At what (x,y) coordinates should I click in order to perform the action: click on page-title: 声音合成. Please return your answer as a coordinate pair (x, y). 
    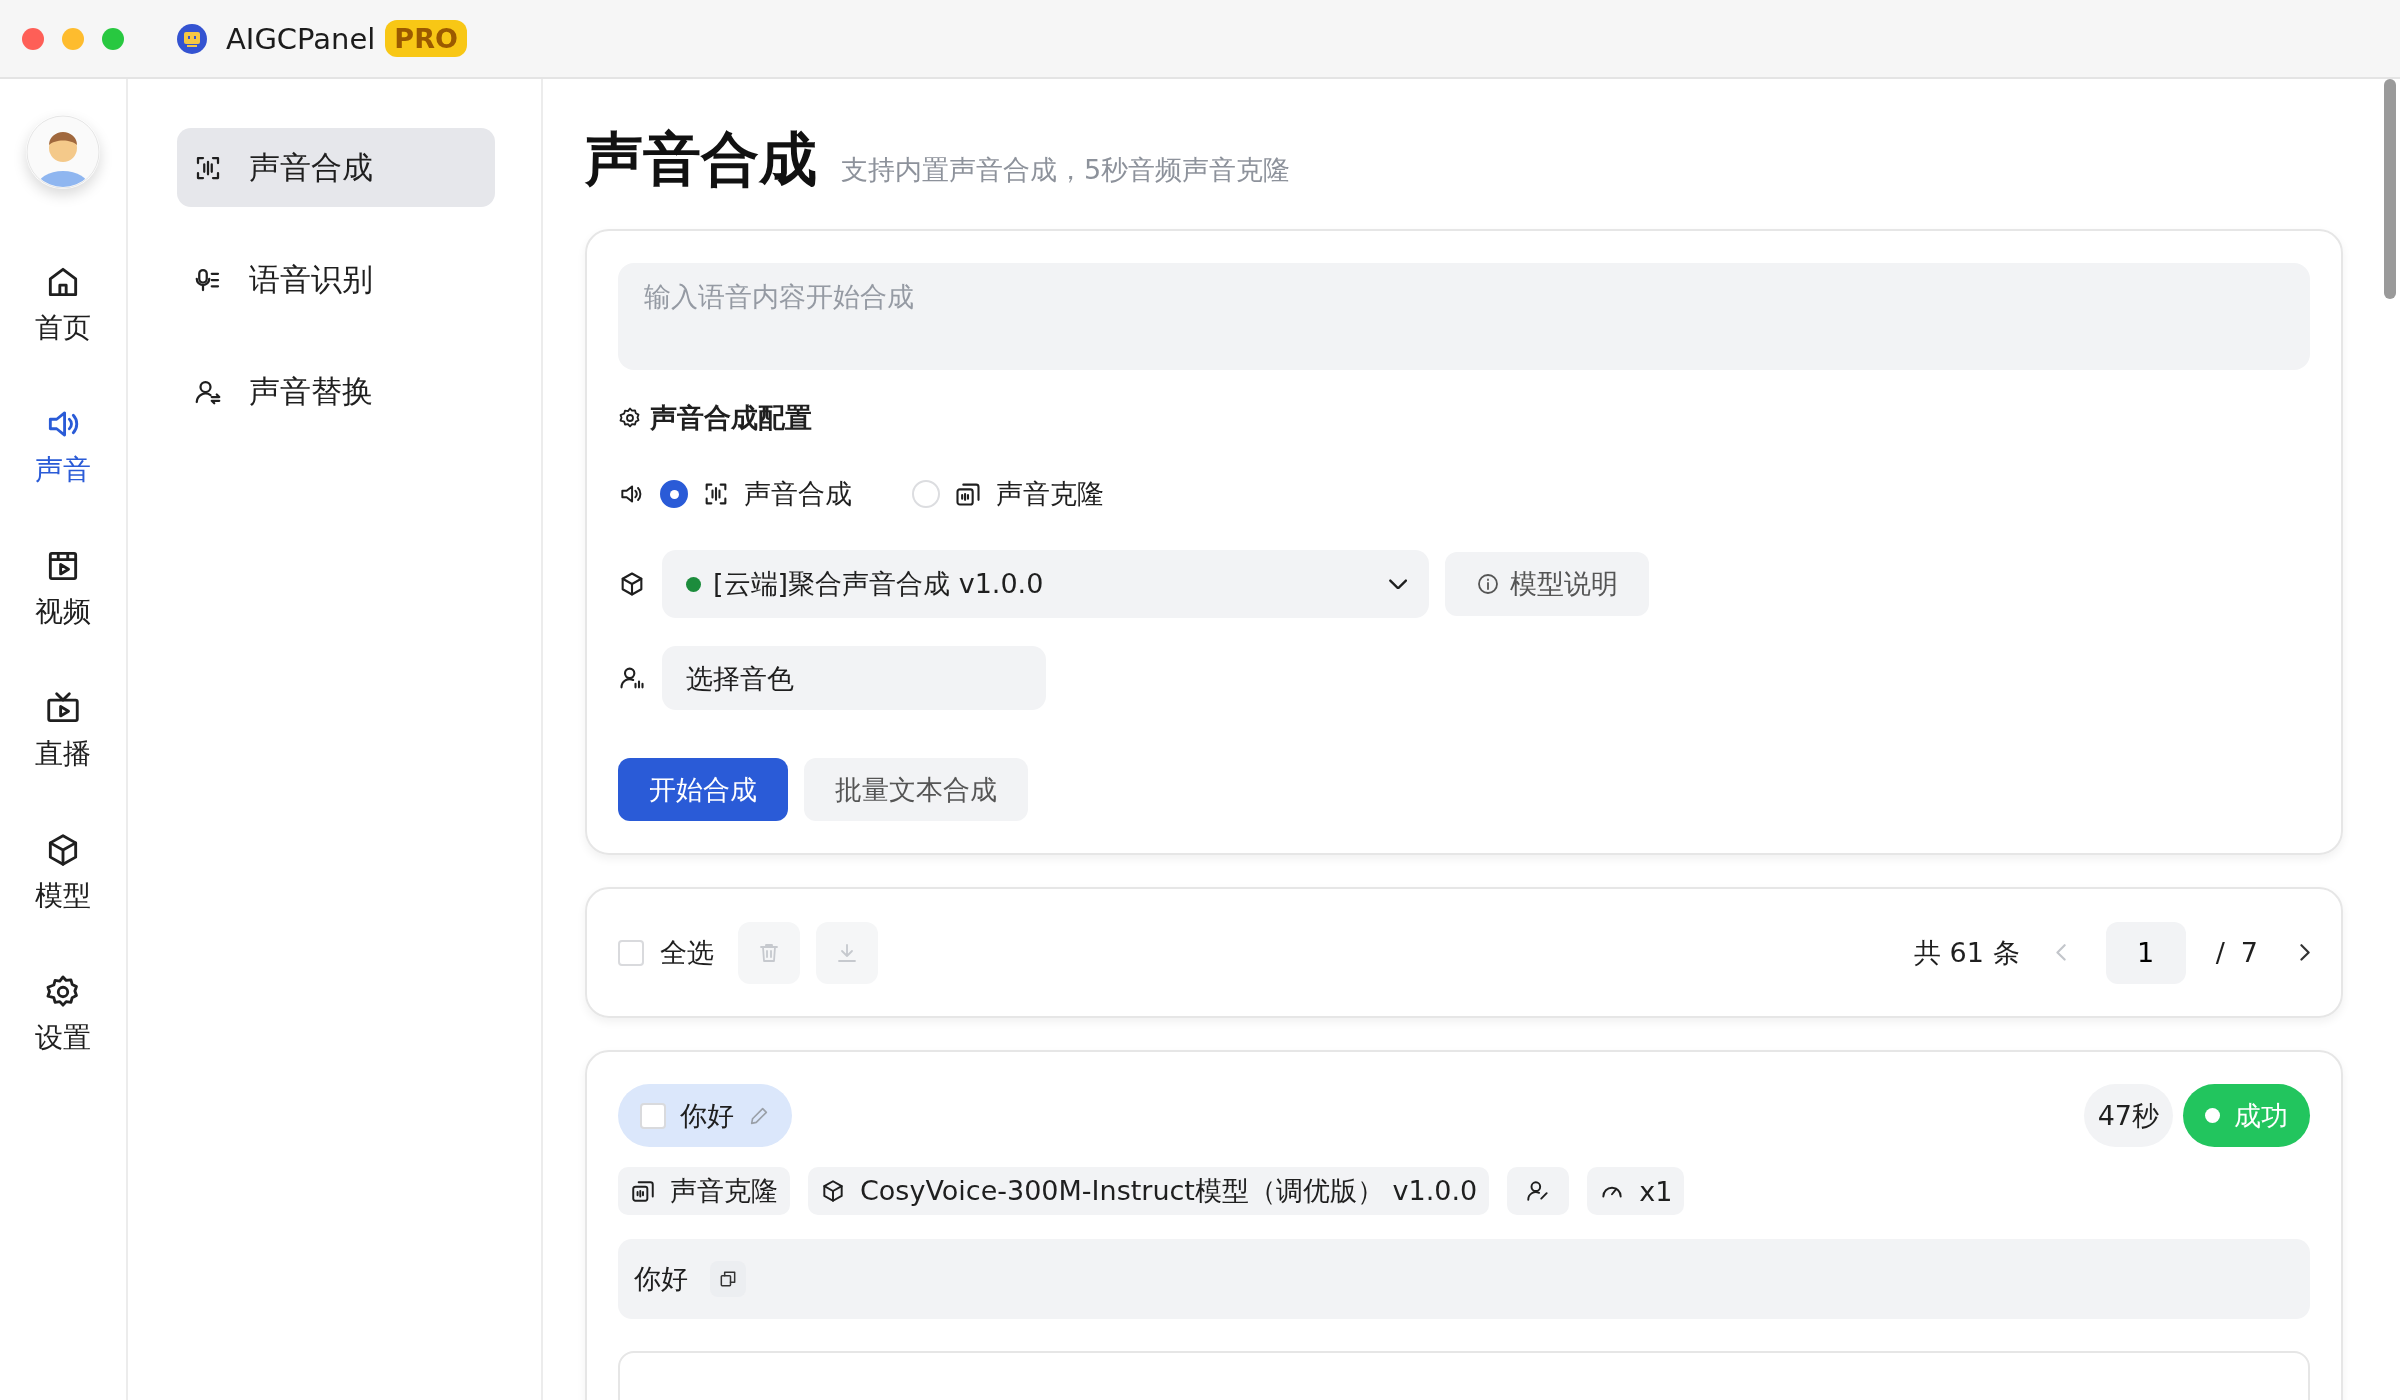
    Looking at the image, I should click on (701, 159).